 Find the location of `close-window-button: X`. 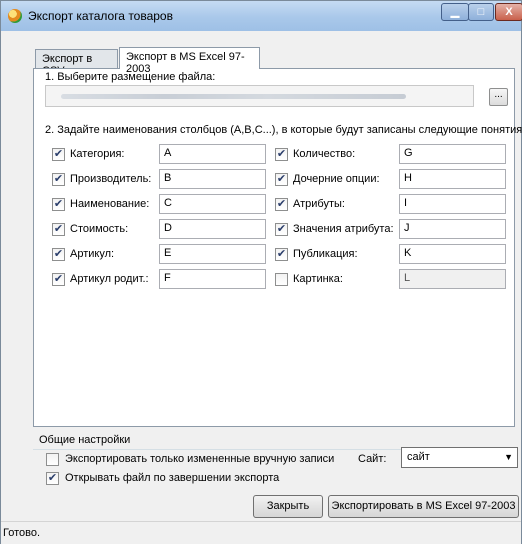

close-window-button: X is located at coordinates (508, 12).